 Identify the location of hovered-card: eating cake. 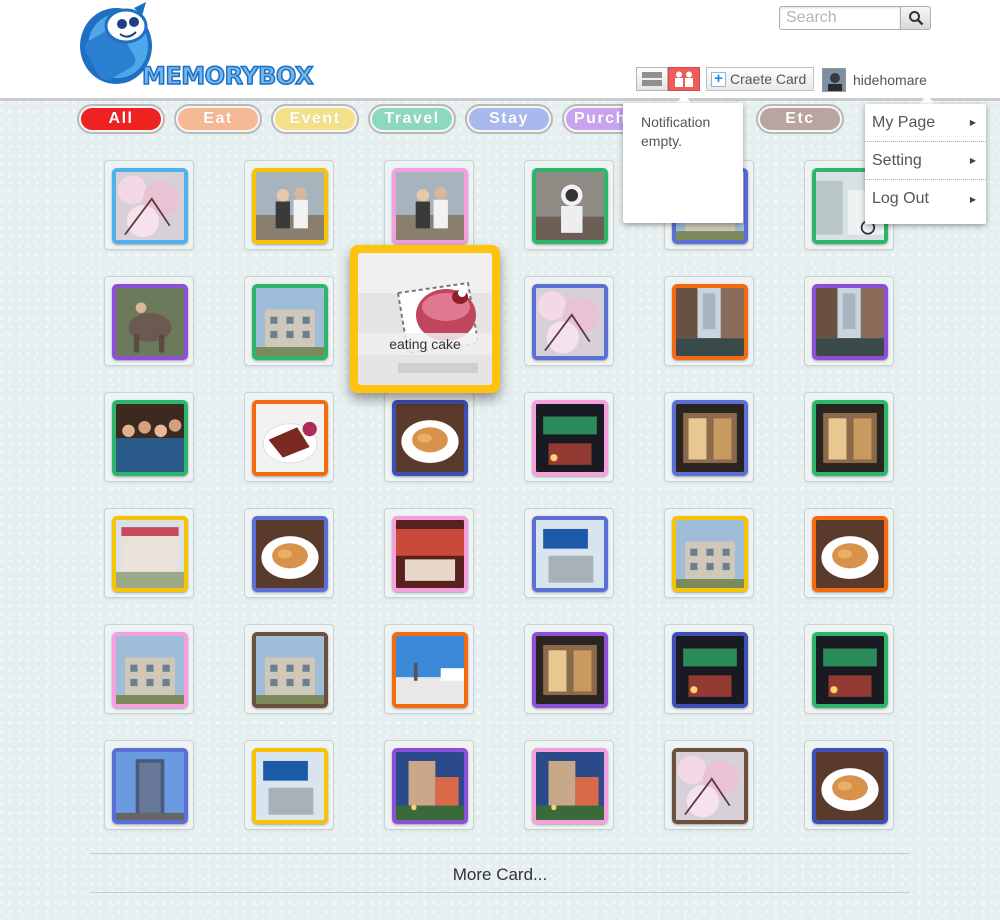
(425, 319).